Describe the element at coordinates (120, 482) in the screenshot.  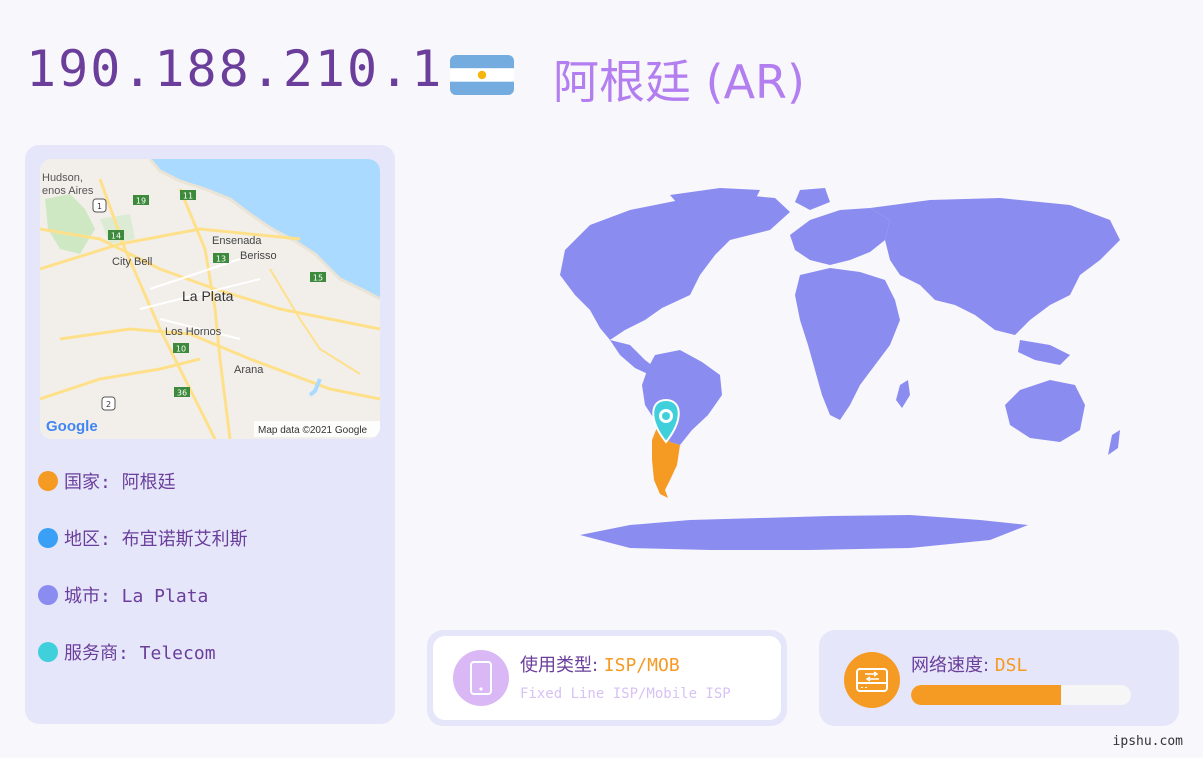
I see `info-country-text: 国家: 阿根廷` at that location.